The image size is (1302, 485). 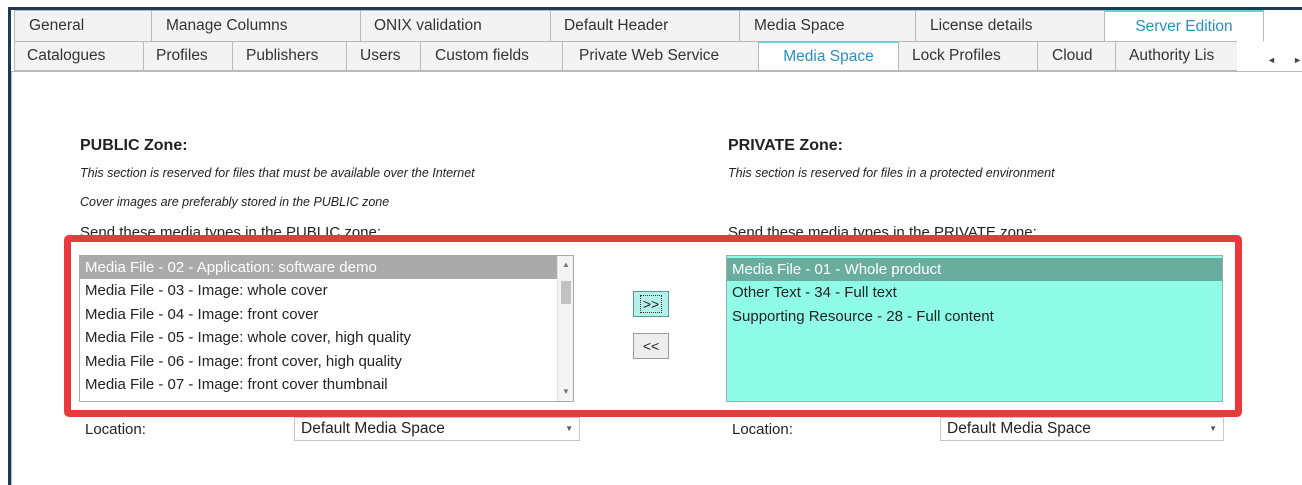 What do you see at coordinates (1284, 60) in the screenshot?
I see `tab-scroll-controls: ◄ ►` at bounding box center [1284, 60].